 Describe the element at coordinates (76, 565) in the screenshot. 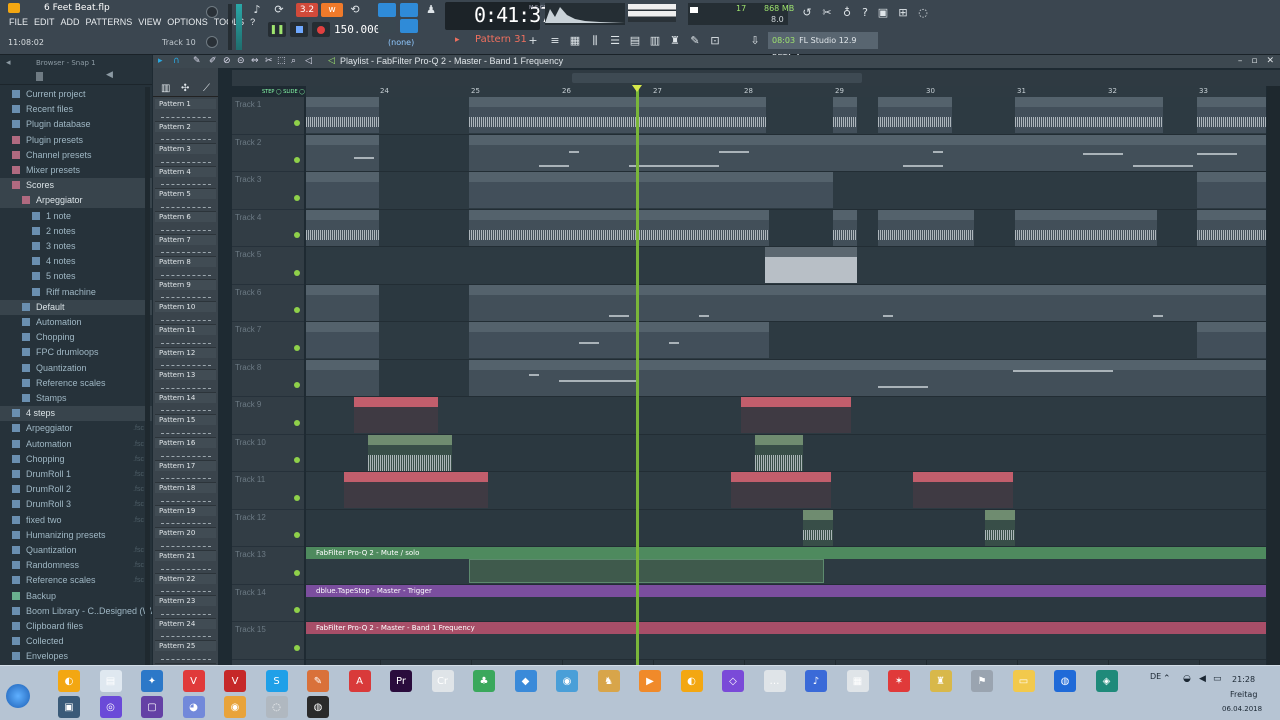

I see `browser-item: Randomness .fsc` at that location.